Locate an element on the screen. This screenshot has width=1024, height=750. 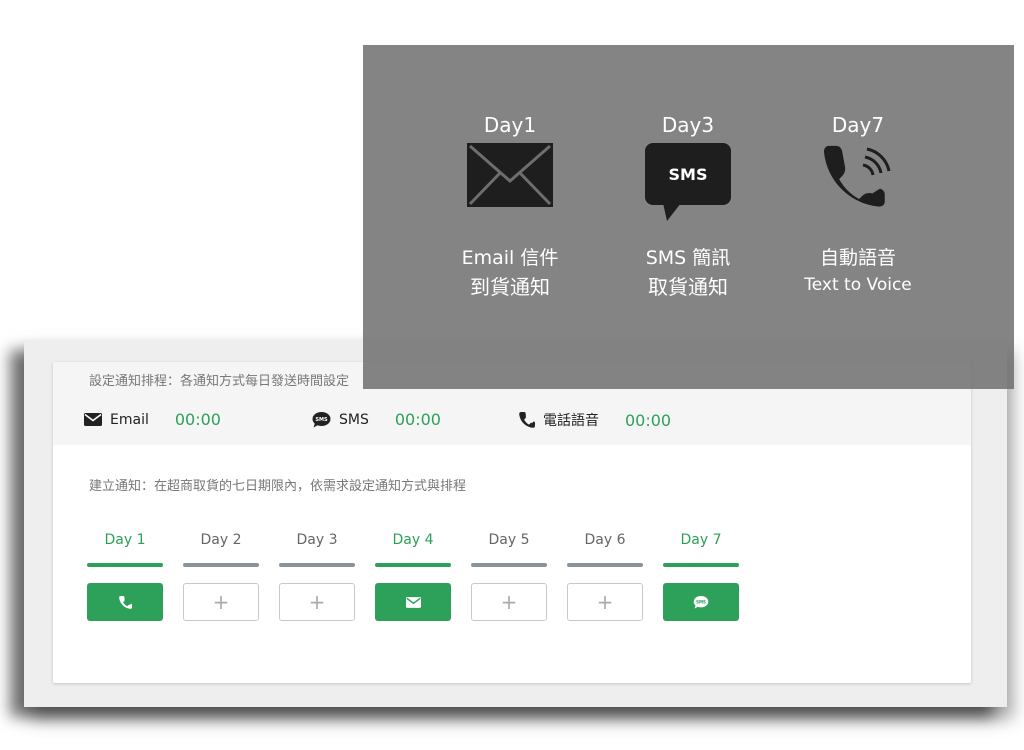
day-label: Day 6 is located at coordinates (605, 540).